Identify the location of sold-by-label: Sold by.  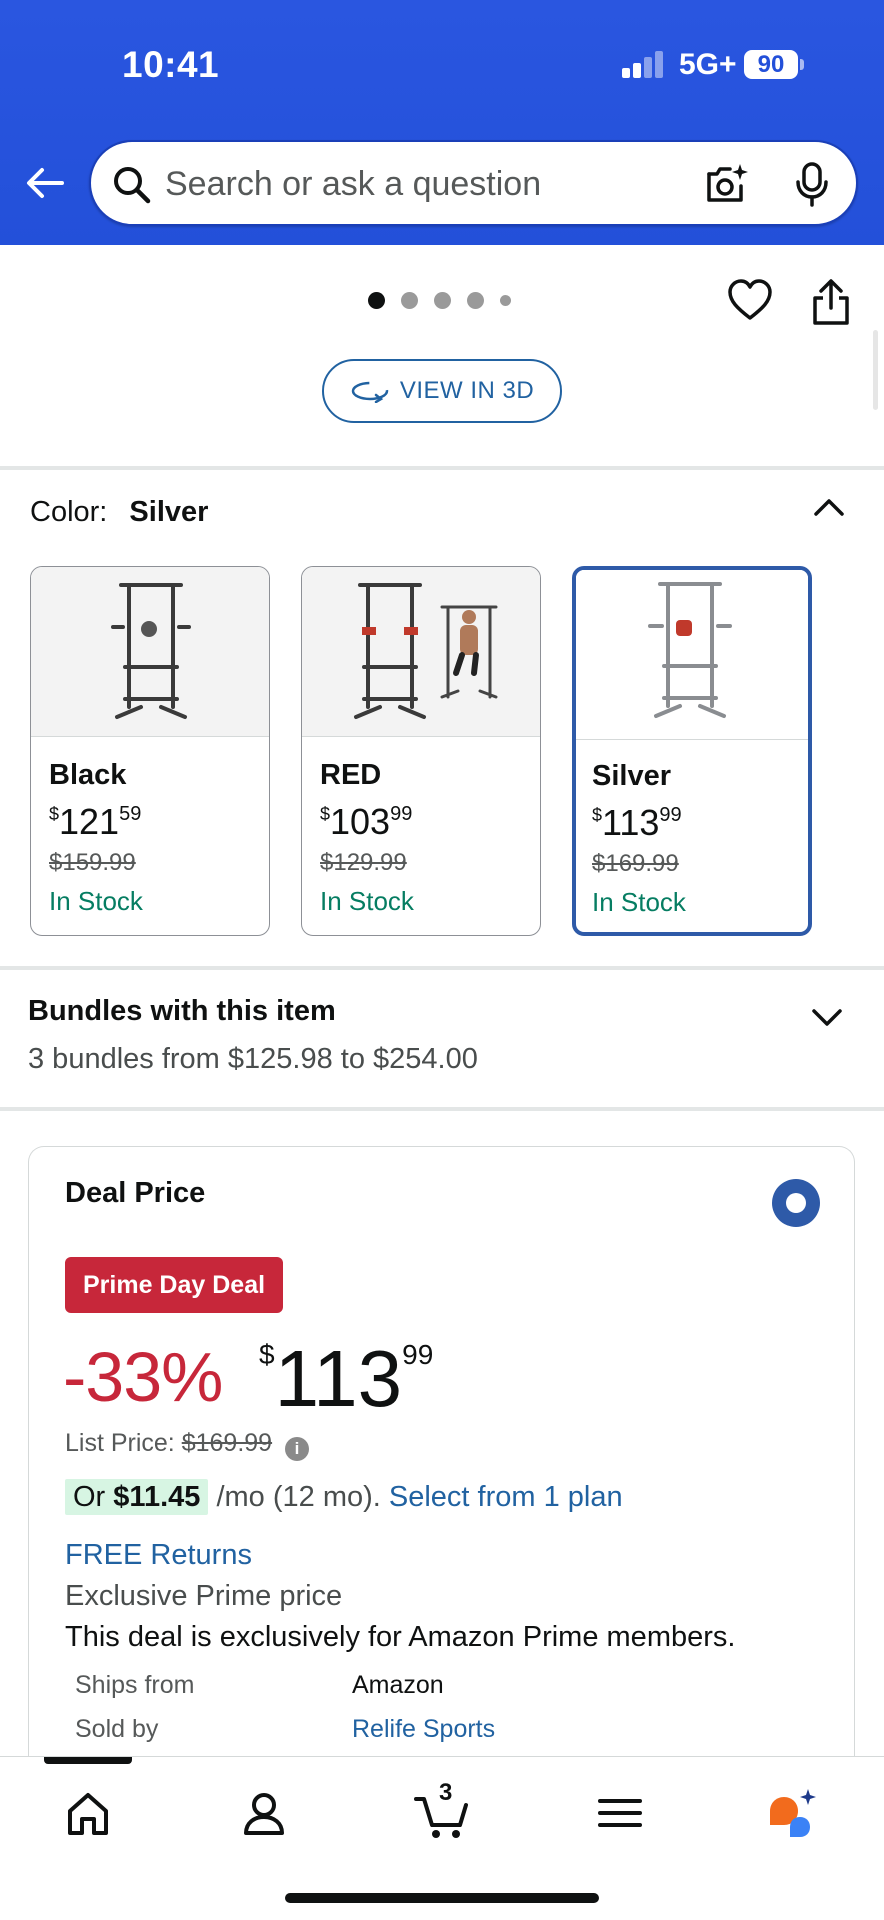
(117, 1729).